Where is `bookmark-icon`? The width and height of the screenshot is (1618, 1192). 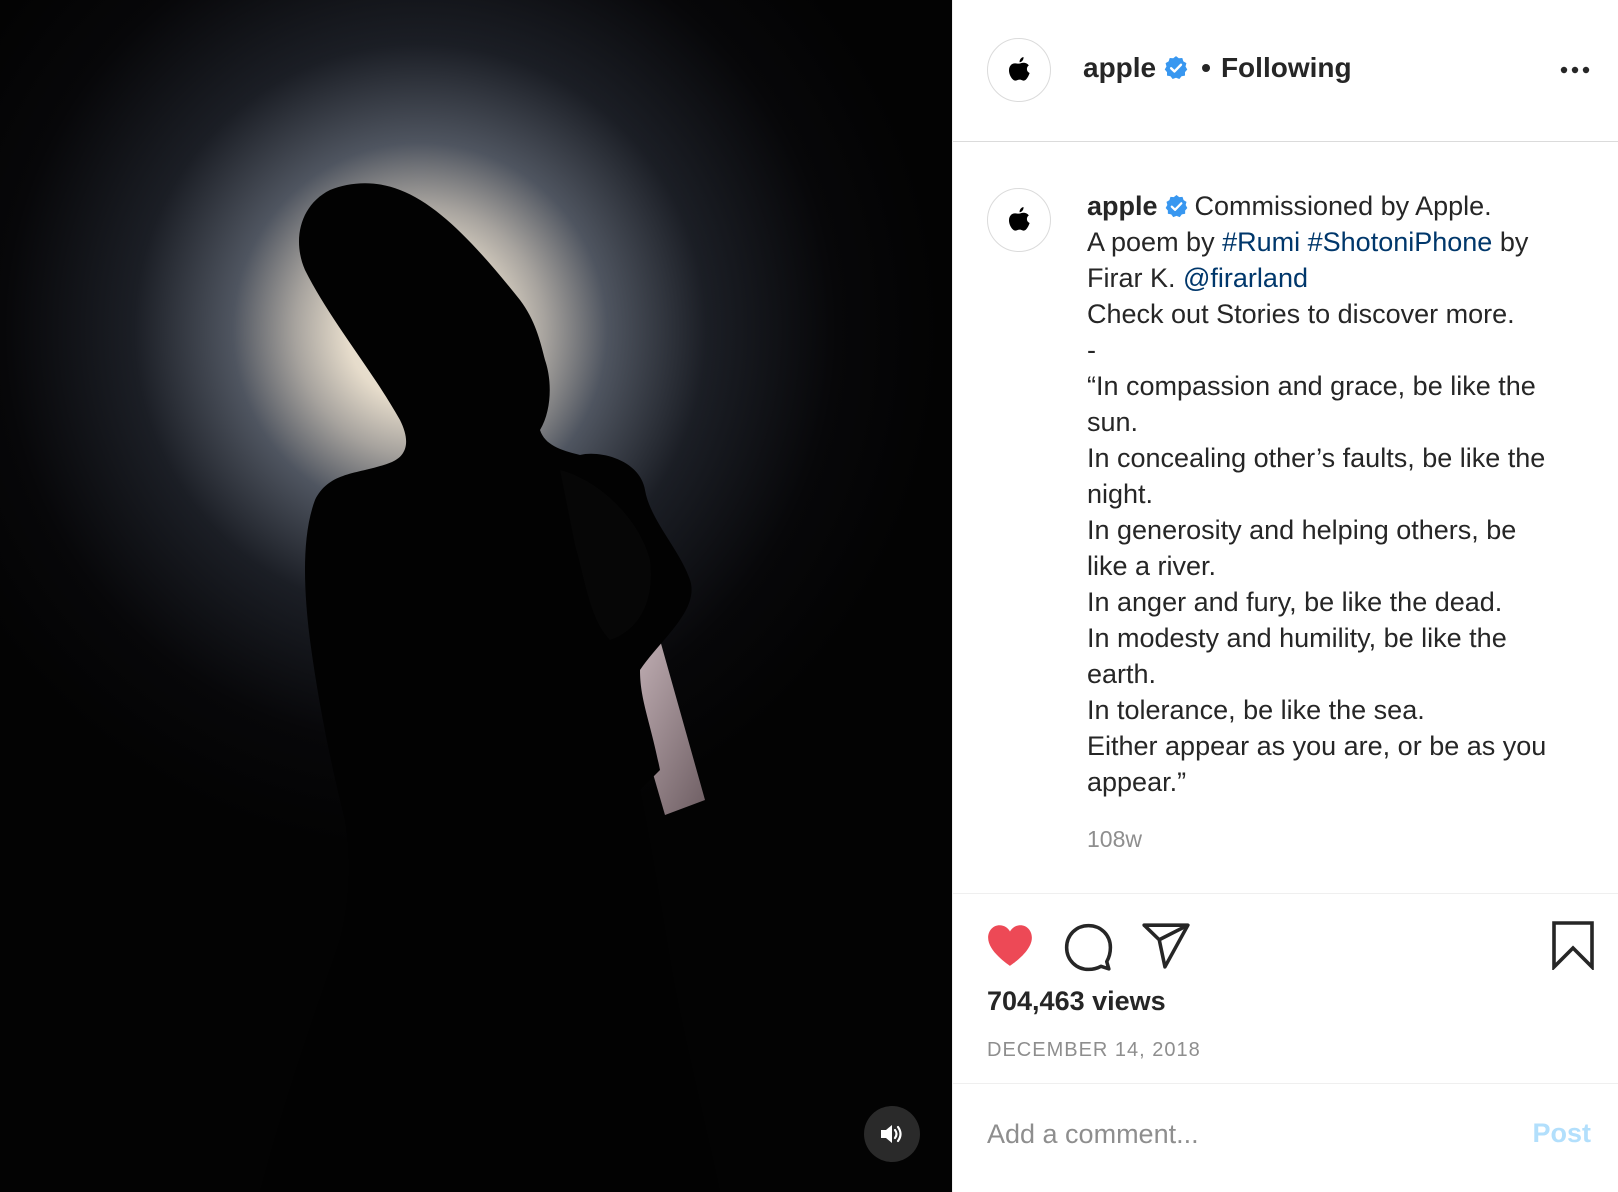
bookmark-icon is located at coordinates (1573, 946).